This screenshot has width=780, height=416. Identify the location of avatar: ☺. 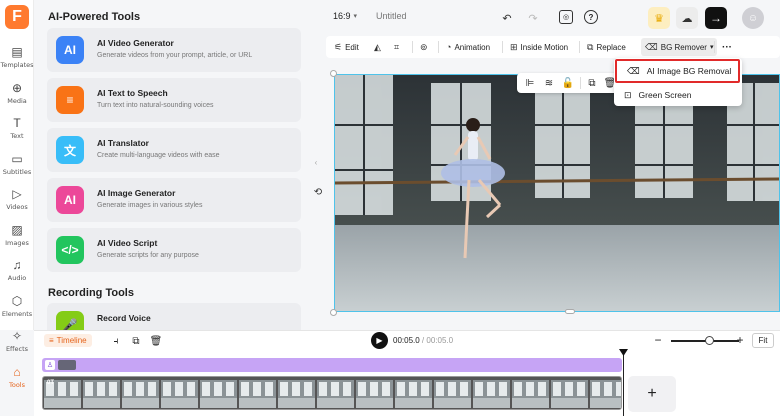
(753, 18).